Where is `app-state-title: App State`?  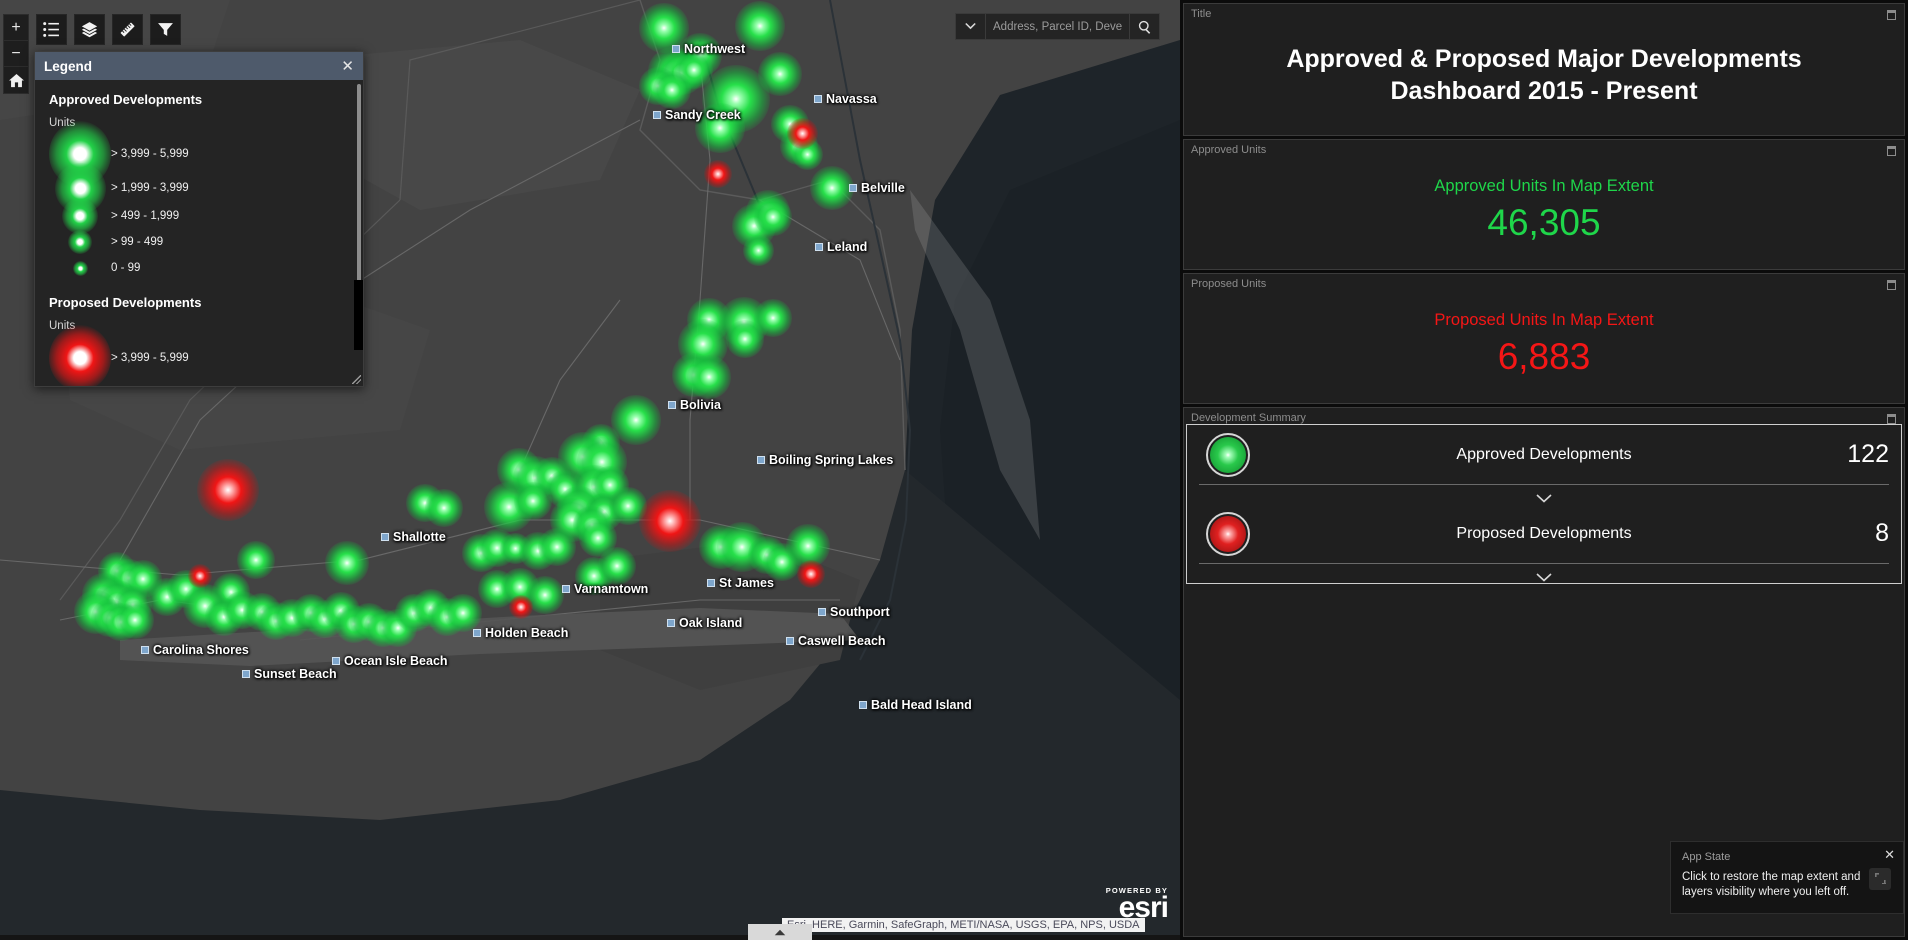 app-state-title: App State is located at coordinates (1706, 856).